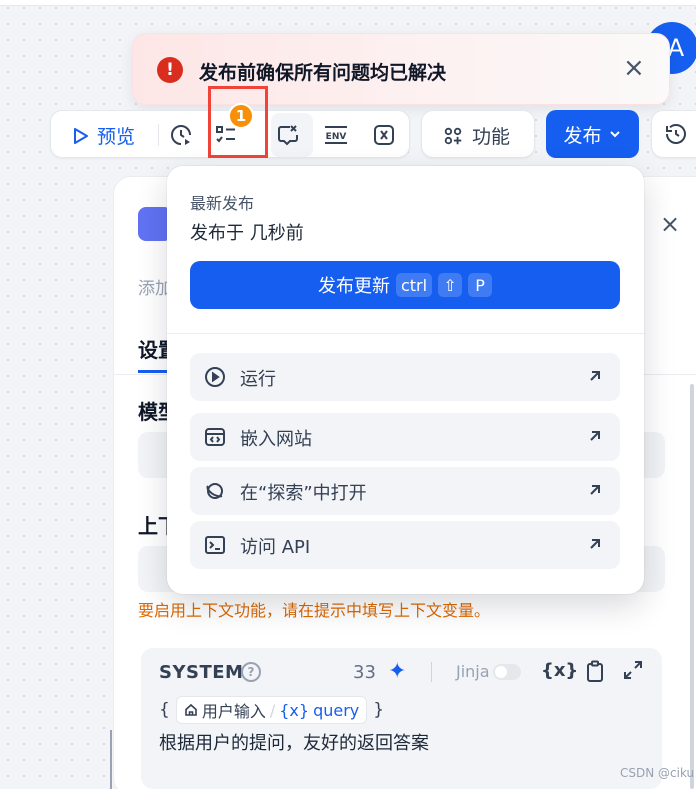 The width and height of the screenshot is (696, 789). I want to click on menu-item-api-label: 访问 API, so click(275, 547).